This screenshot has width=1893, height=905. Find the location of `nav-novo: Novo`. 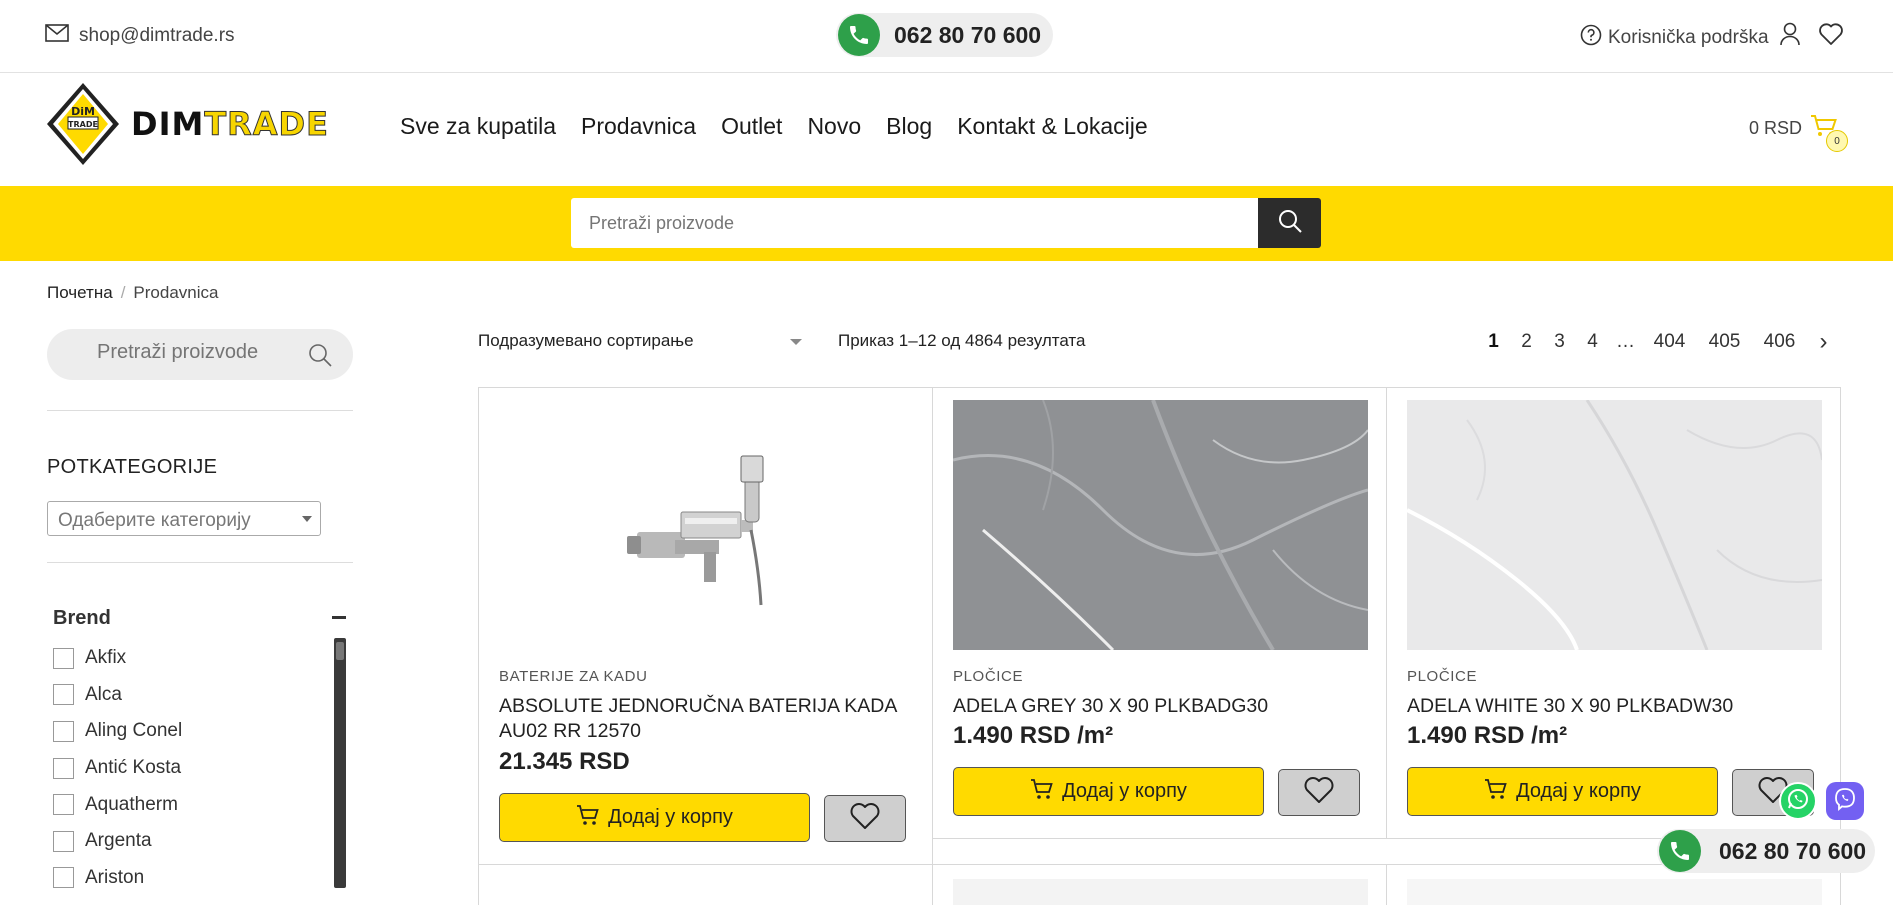

nav-novo: Novo is located at coordinates (834, 126).